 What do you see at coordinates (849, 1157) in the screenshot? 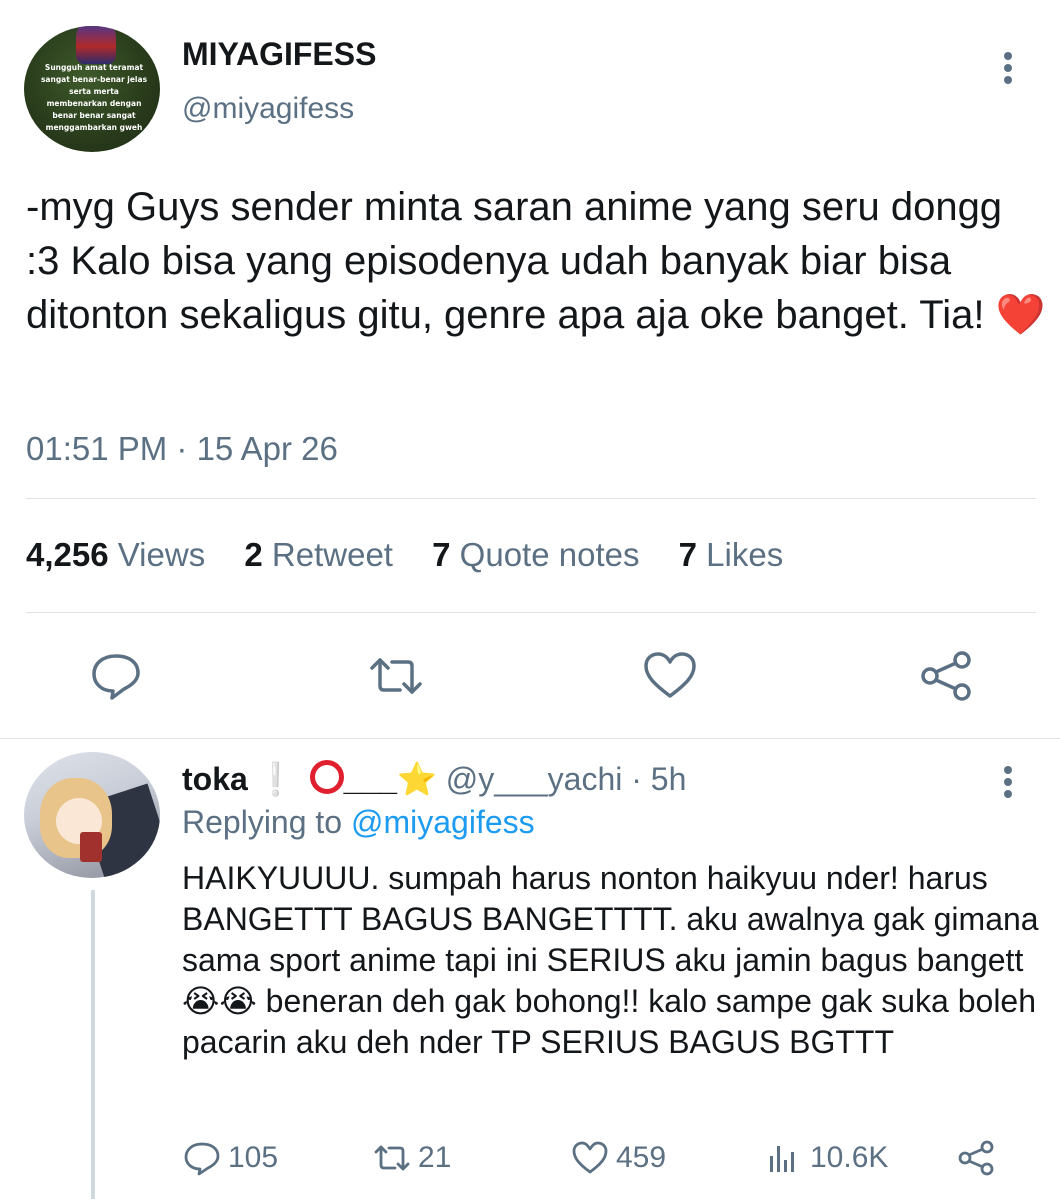
I see `views-count: 10.6K` at bounding box center [849, 1157].